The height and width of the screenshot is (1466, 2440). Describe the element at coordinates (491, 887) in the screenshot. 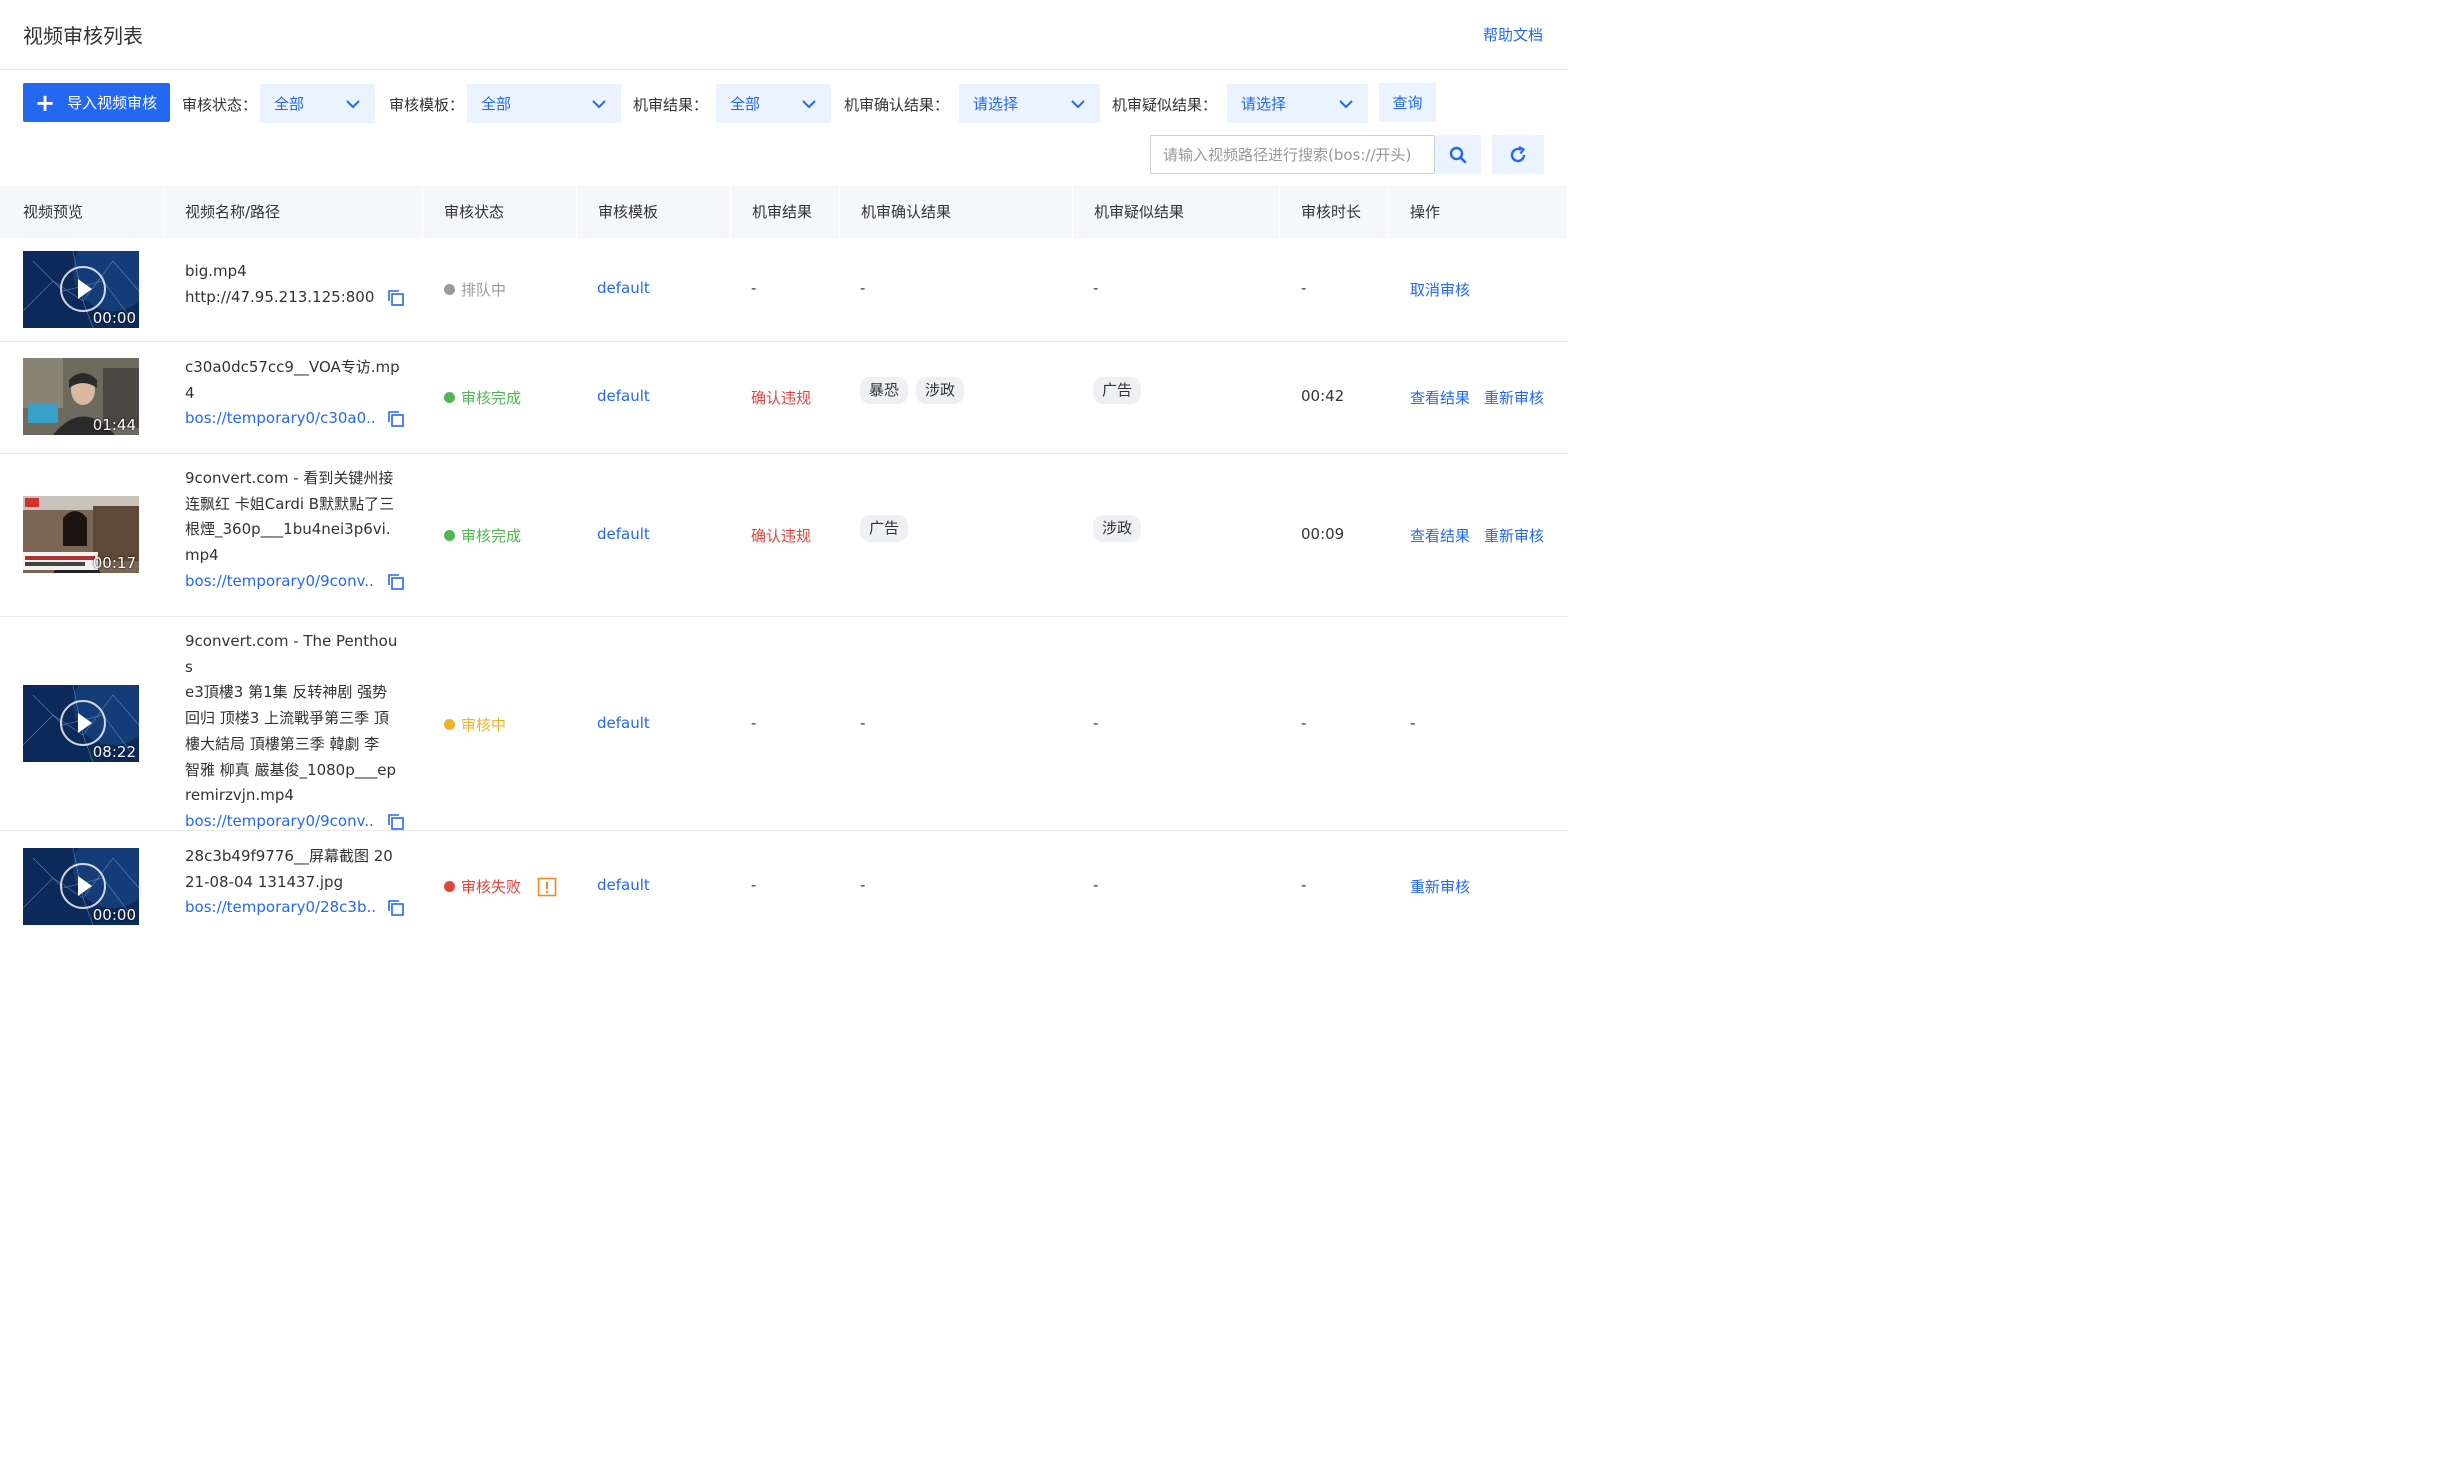

I see `status-text: 审核失败` at that location.